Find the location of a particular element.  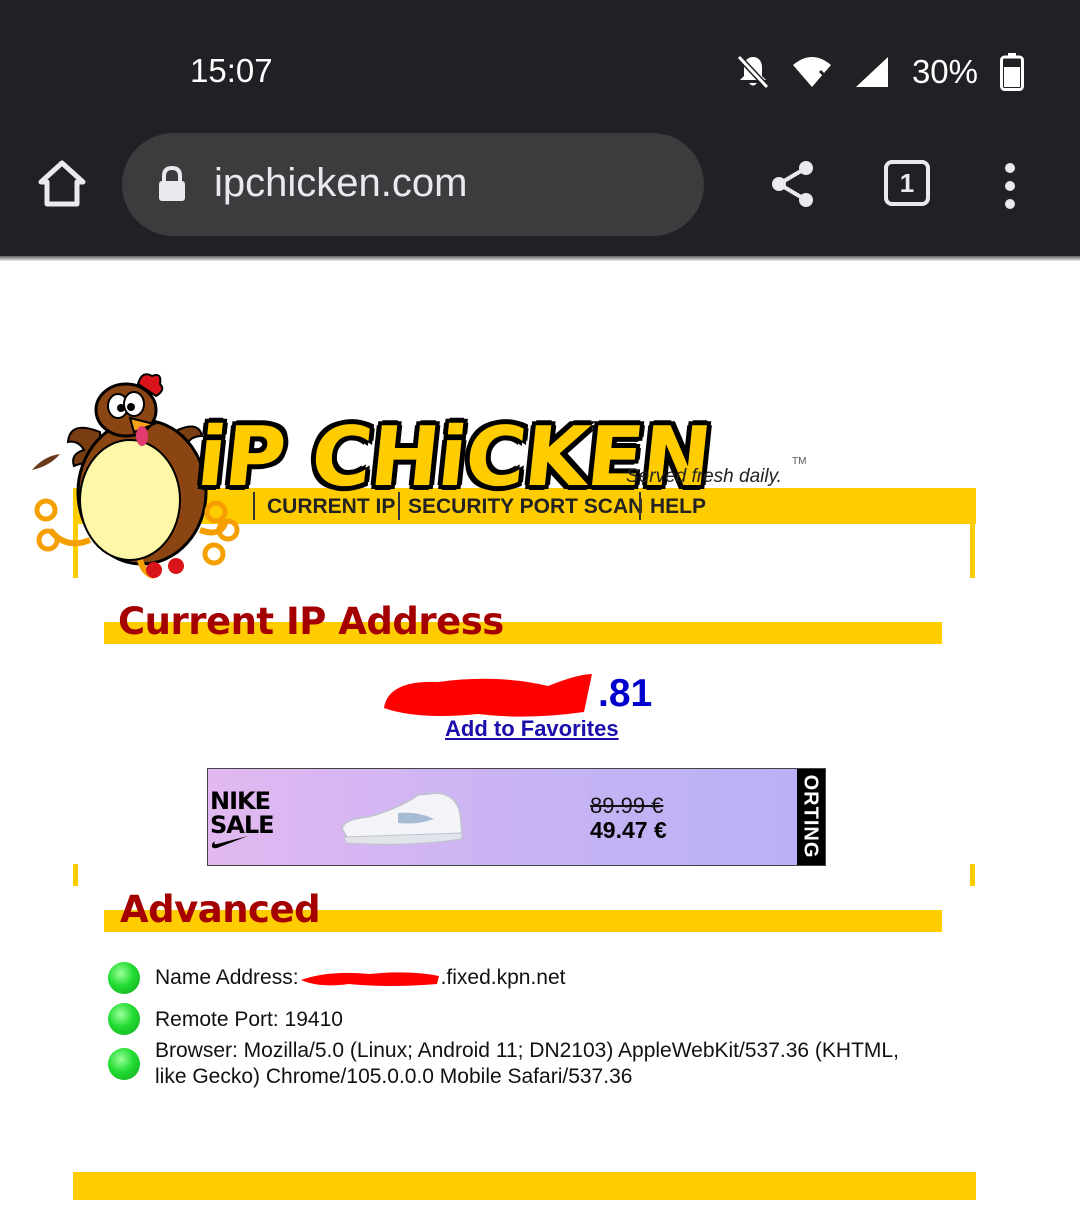

browser-toolbar: ipchicken.com 1 is located at coordinates (540, 193).